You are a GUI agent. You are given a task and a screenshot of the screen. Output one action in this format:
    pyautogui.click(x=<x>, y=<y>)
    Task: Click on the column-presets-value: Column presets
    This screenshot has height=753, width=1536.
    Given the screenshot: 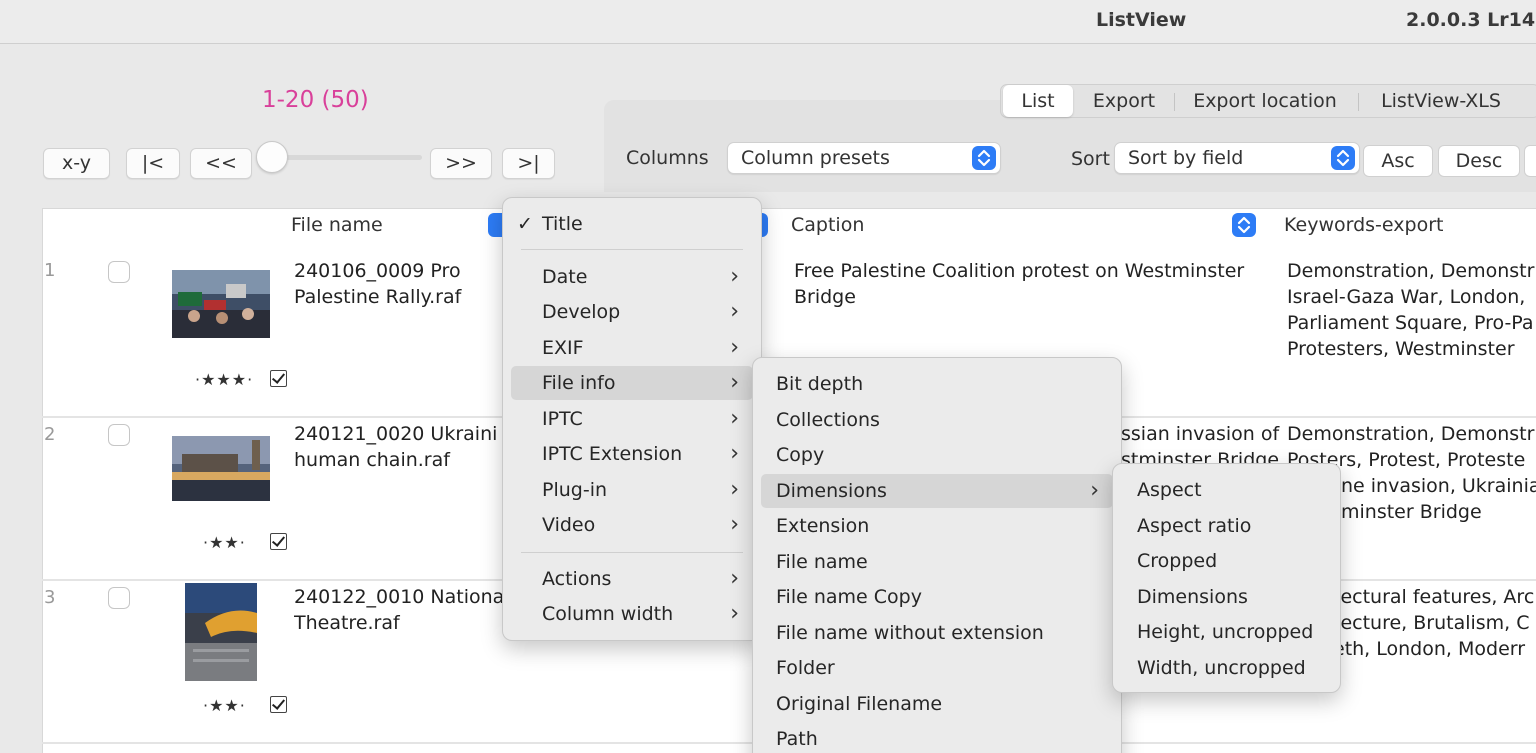 What is the action you would take?
    pyautogui.click(x=815, y=158)
    